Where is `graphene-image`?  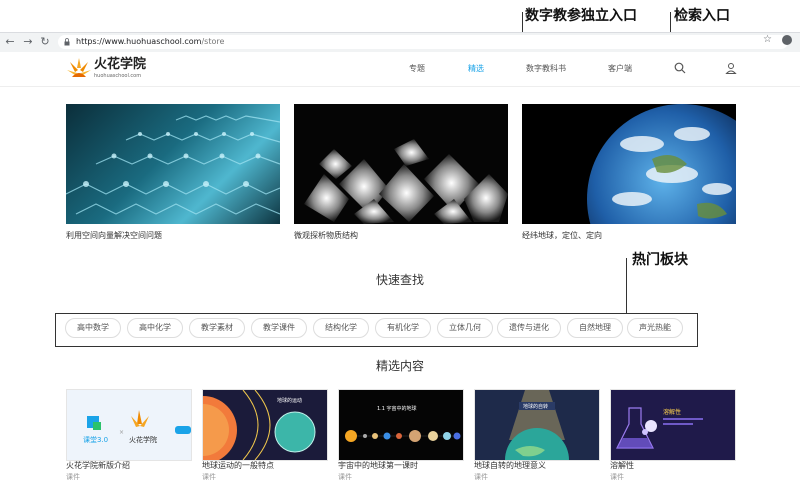
graphene-image is located at coordinates (173, 165).